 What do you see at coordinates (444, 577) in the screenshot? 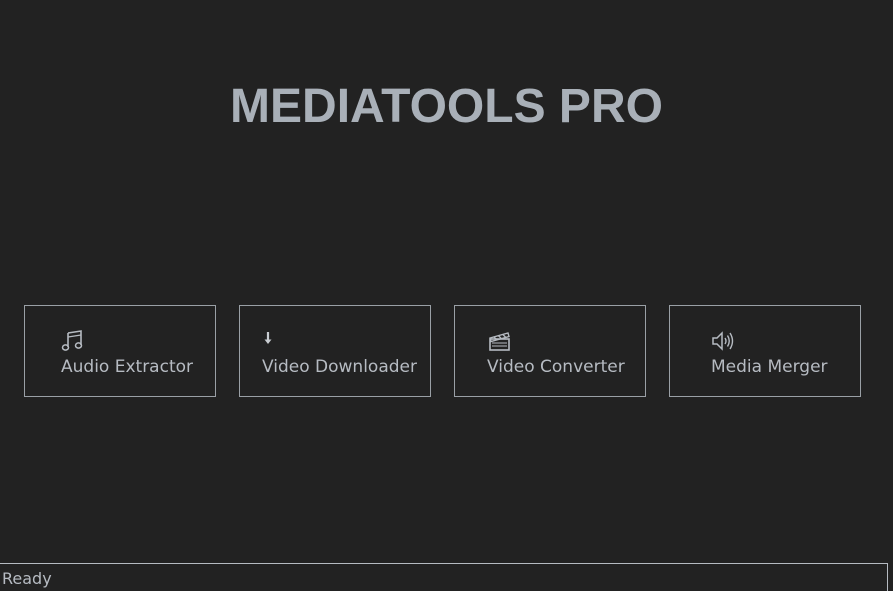
I see `status-bar: Ready` at bounding box center [444, 577].